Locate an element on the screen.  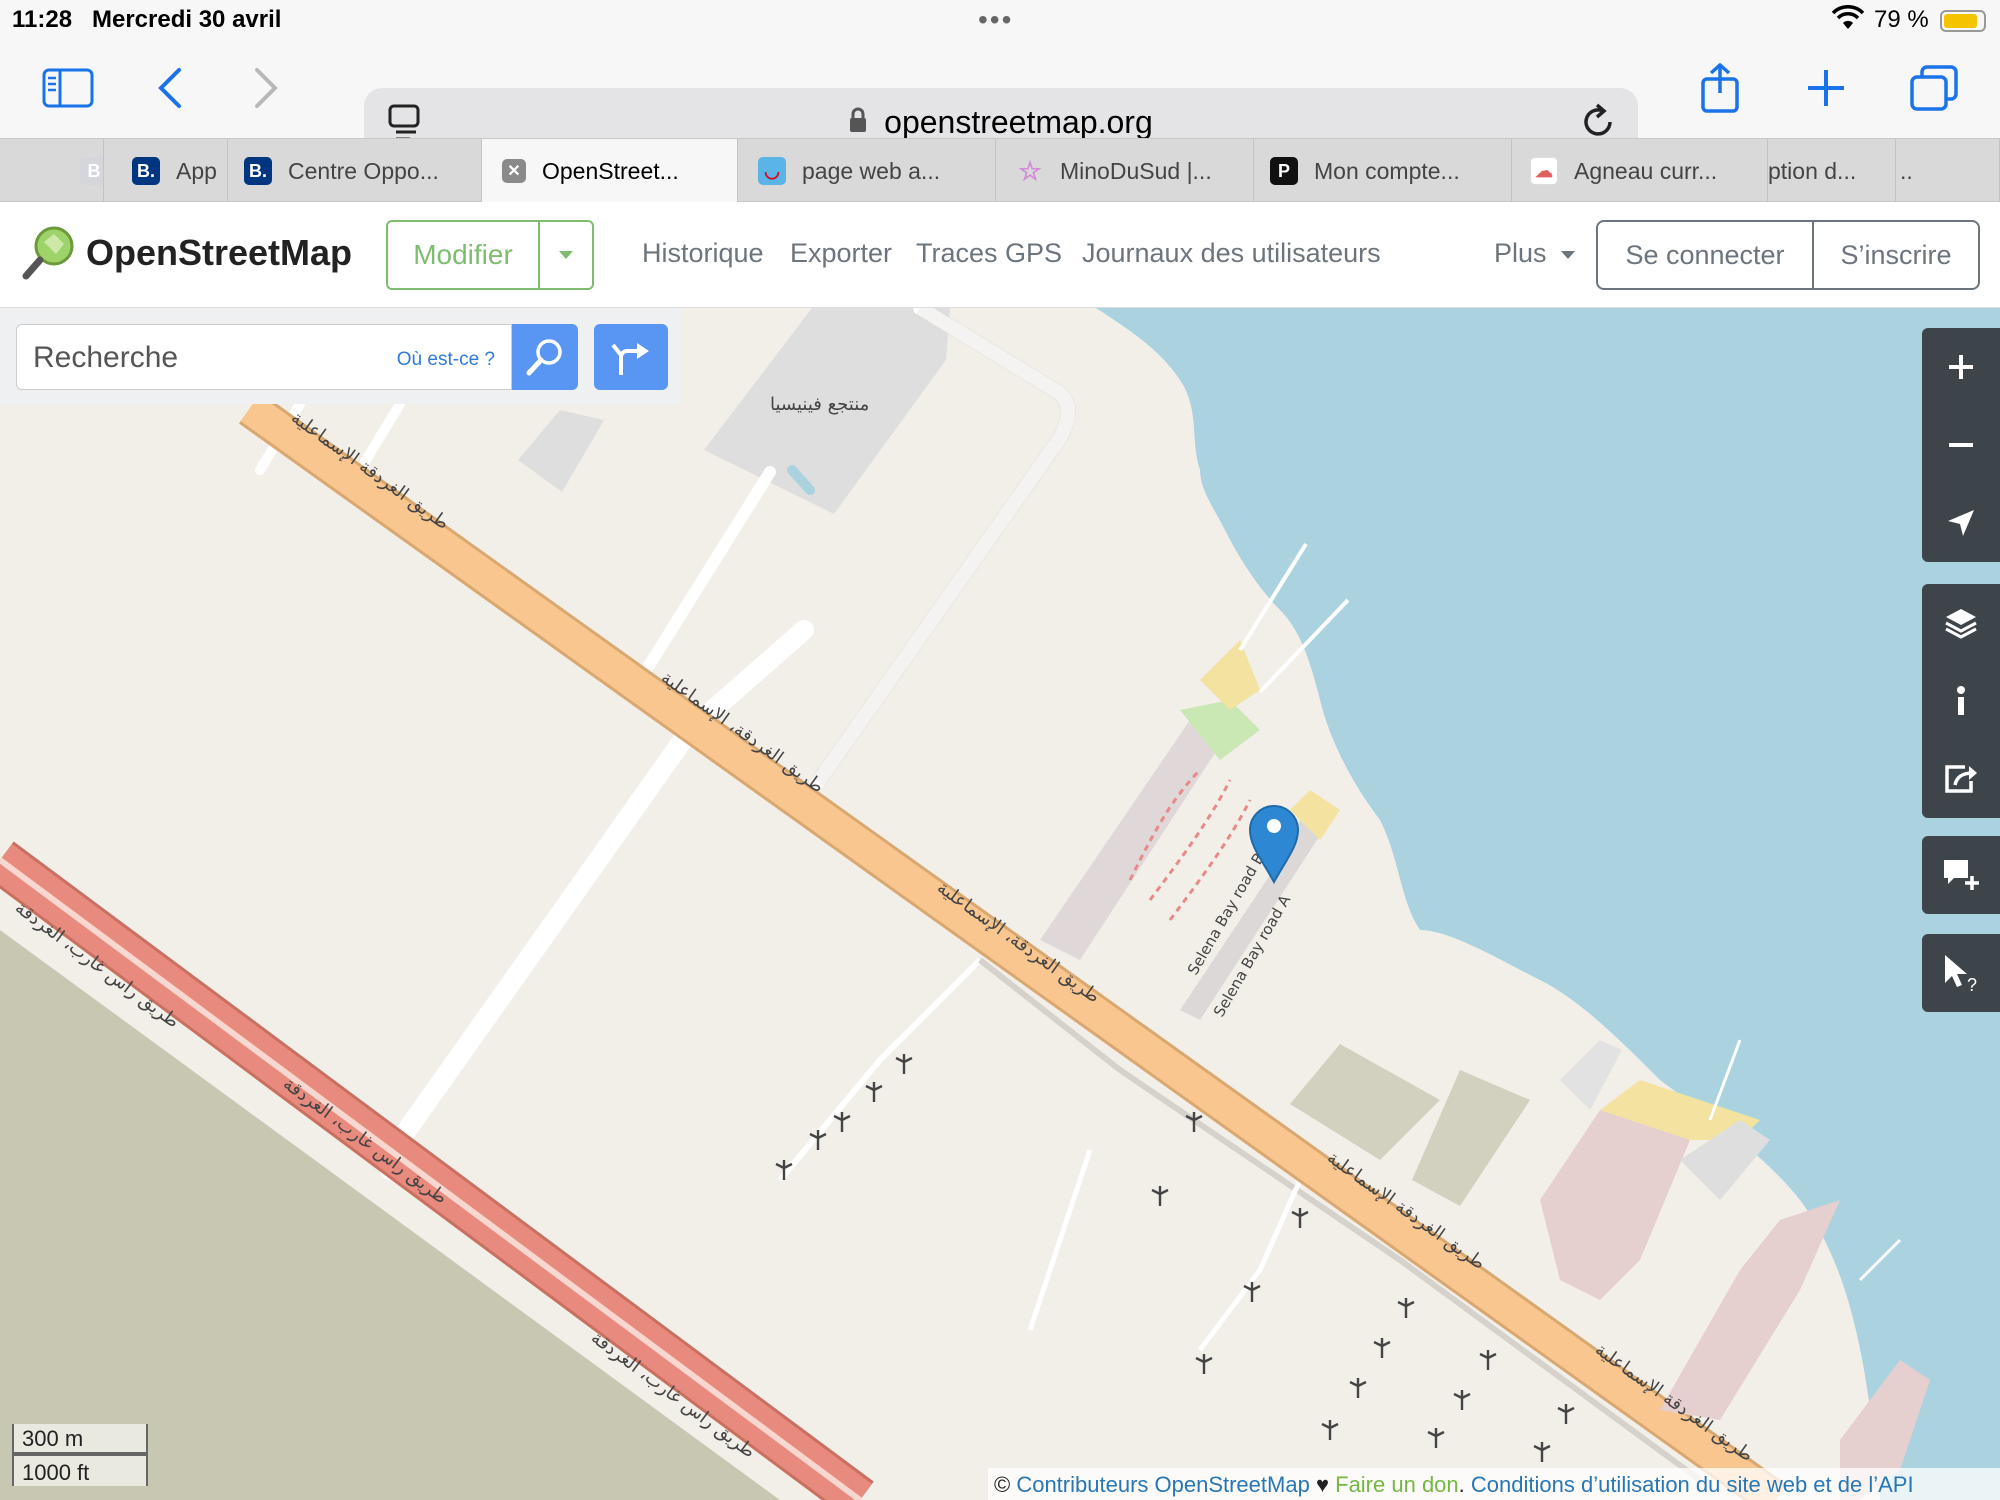
more-label: Plus is located at coordinates (1520, 253).